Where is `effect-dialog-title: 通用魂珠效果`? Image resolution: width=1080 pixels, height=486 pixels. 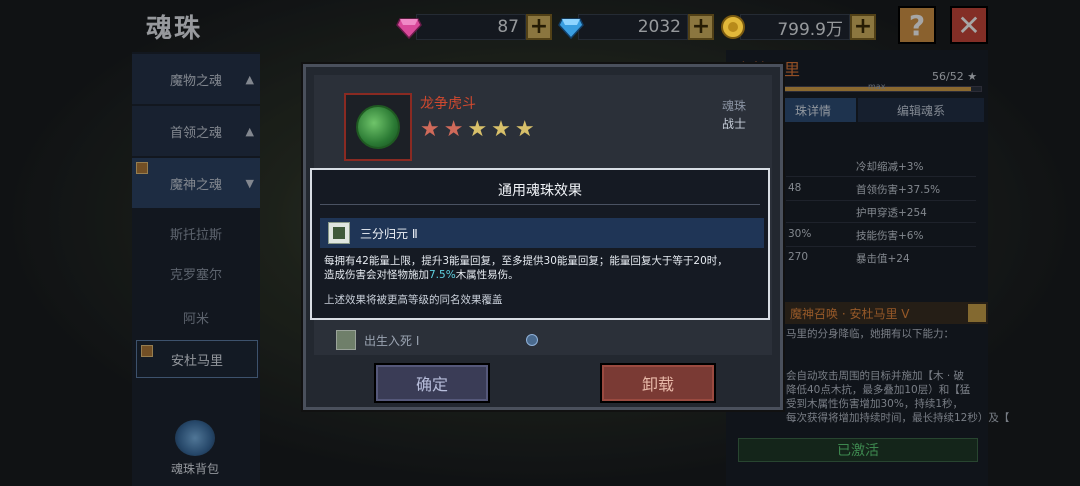
effect-dialog-title: 通用魂珠效果 is located at coordinates (540, 191).